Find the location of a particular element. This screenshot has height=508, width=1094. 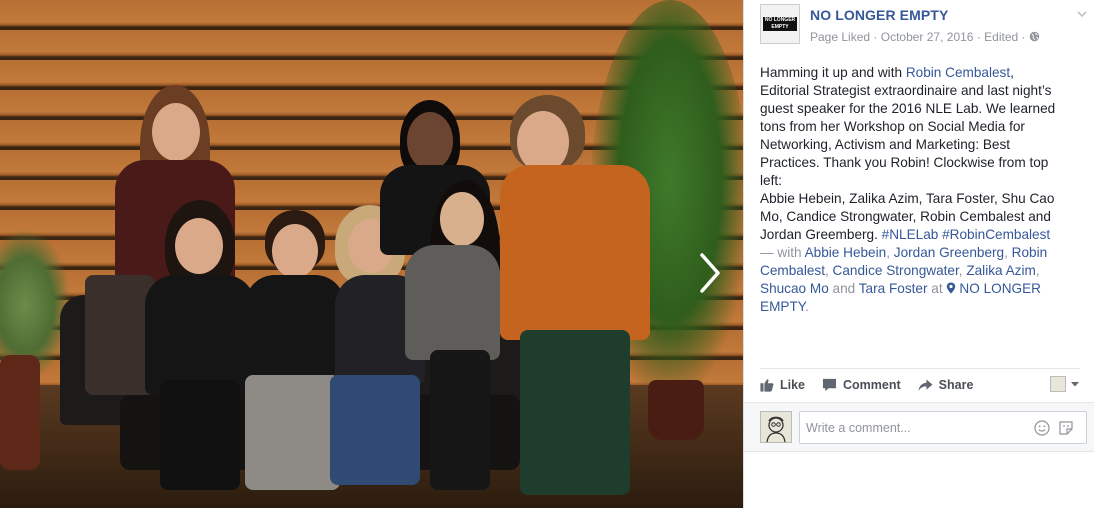

comment-box is located at coordinates (943, 427).